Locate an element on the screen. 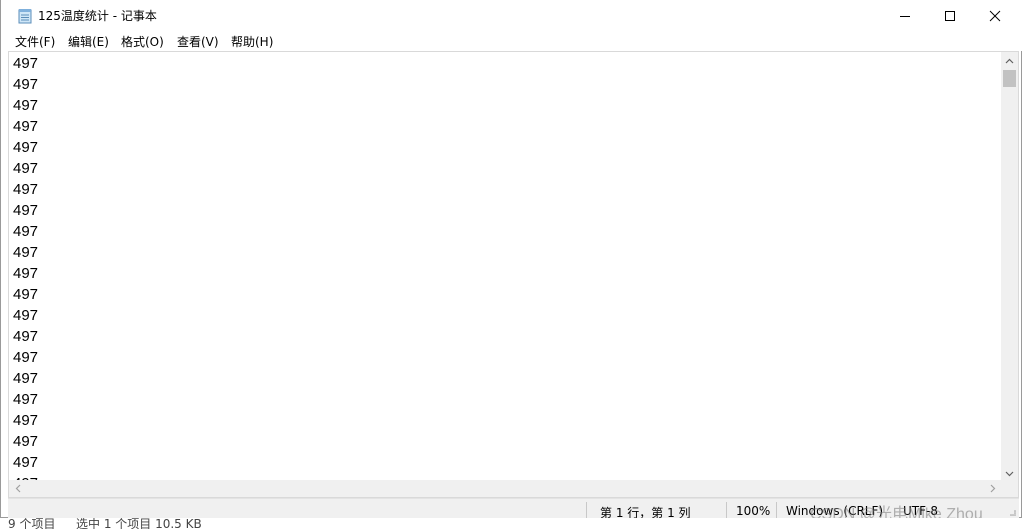 The image size is (1025, 529). maximize-button is located at coordinates (950, 15).